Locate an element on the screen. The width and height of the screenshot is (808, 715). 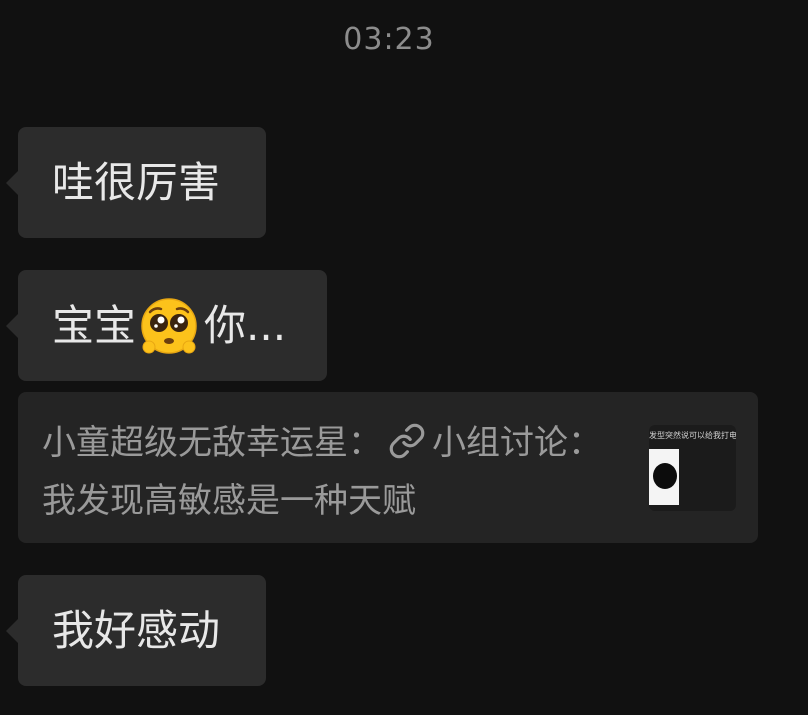
message-text: 宝宝 is located at coordinates (94, 325).